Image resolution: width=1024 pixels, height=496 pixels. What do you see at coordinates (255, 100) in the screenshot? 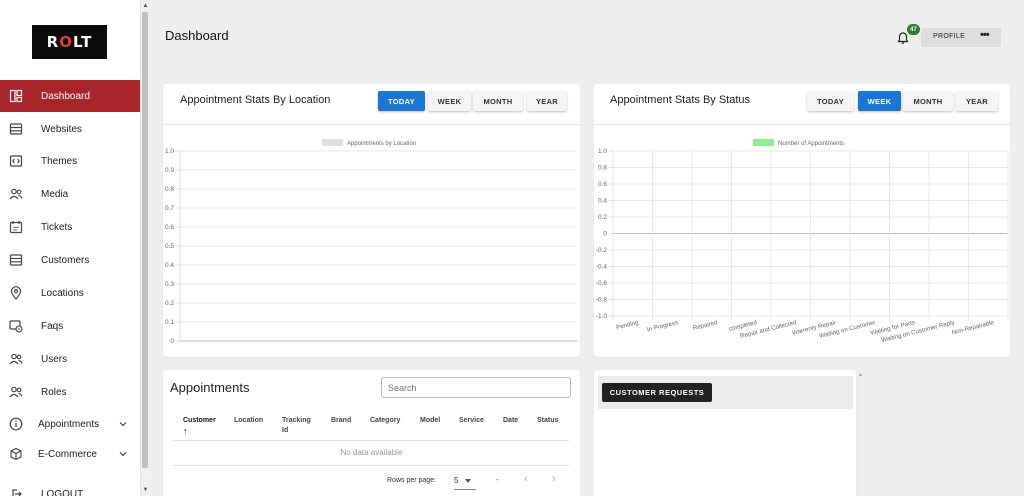
I see `location-card-title: Appointment Stats By Location` at bounding box center [255, 100].